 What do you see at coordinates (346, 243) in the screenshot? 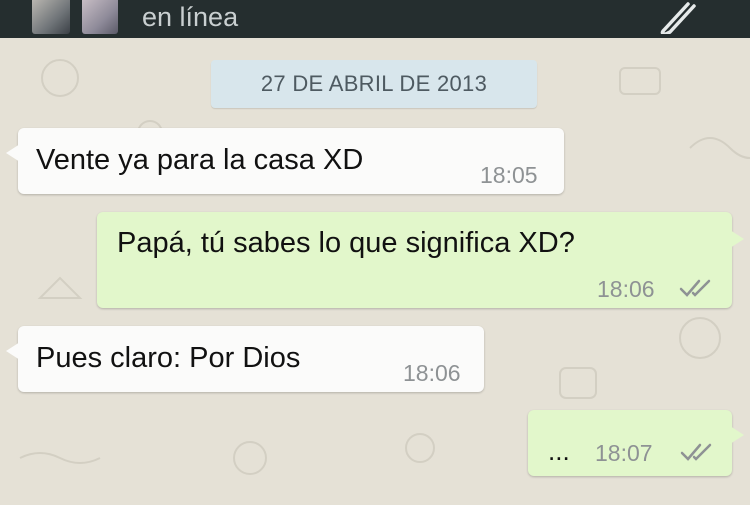
I see `message-text: Papá, tú sabes lo que significa XD?` at bounding box center [346, 243].